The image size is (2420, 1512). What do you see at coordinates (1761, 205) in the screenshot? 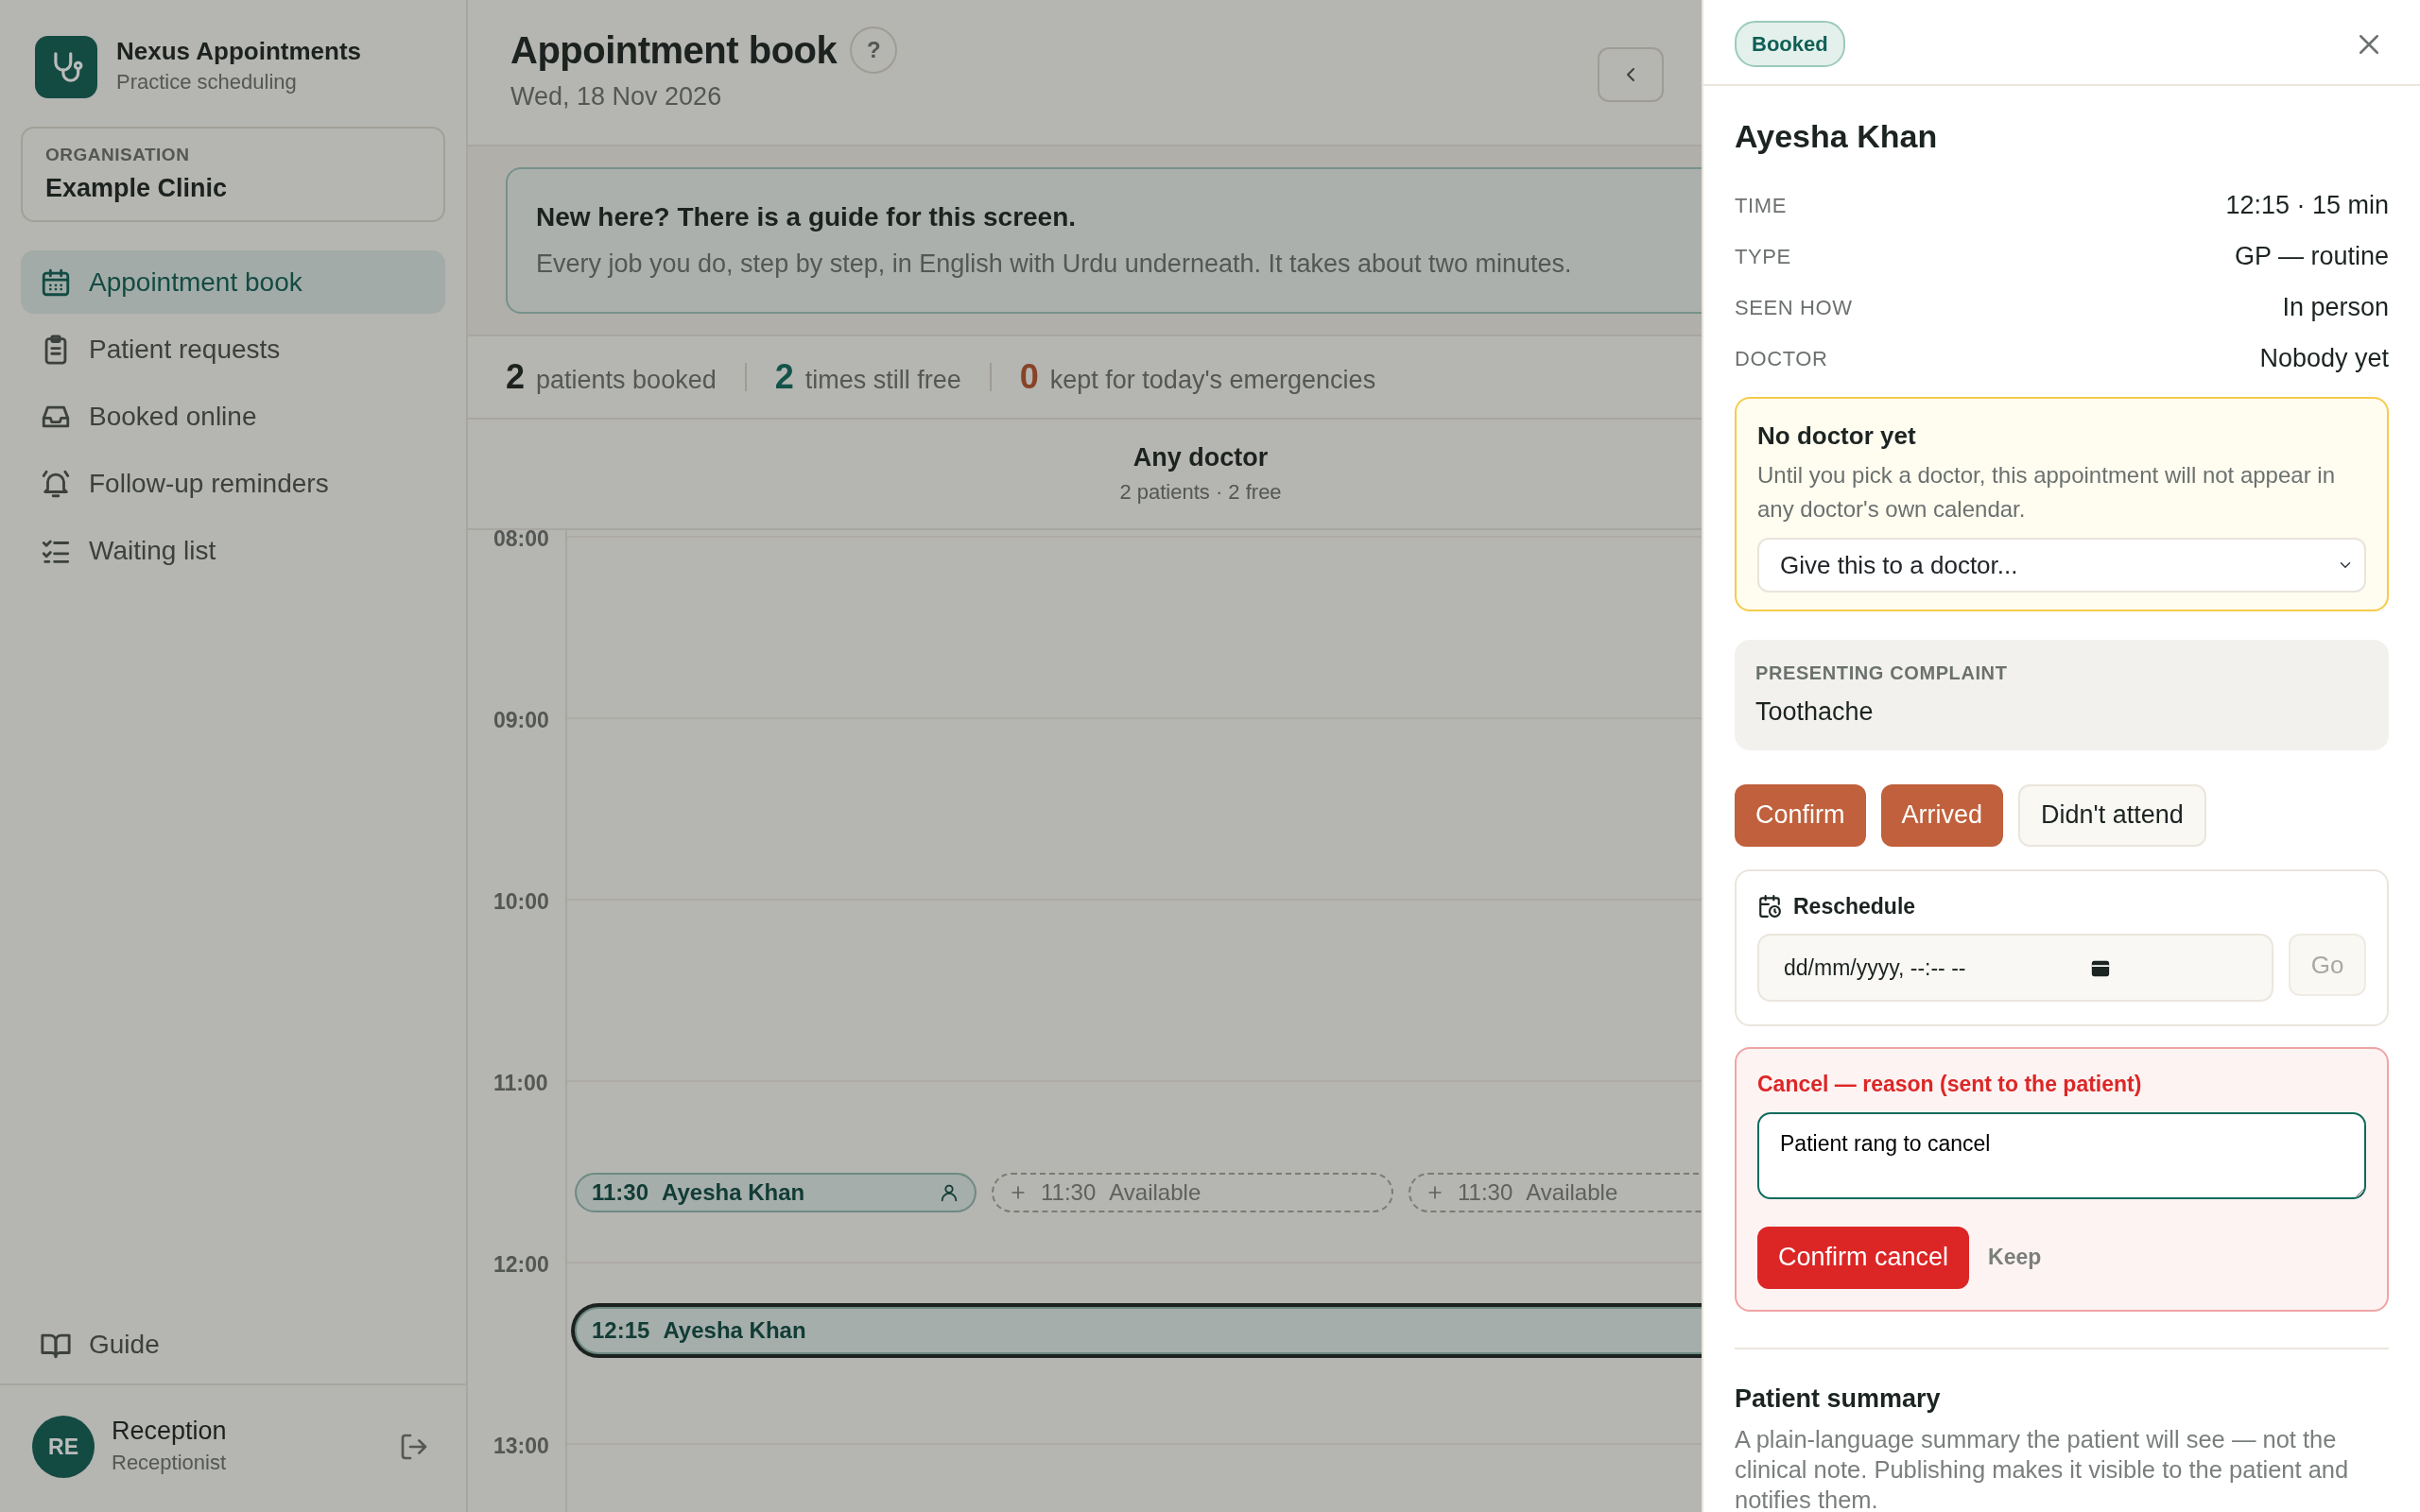
I see `detail-label: TIME` at bounding box center [1761, 205].